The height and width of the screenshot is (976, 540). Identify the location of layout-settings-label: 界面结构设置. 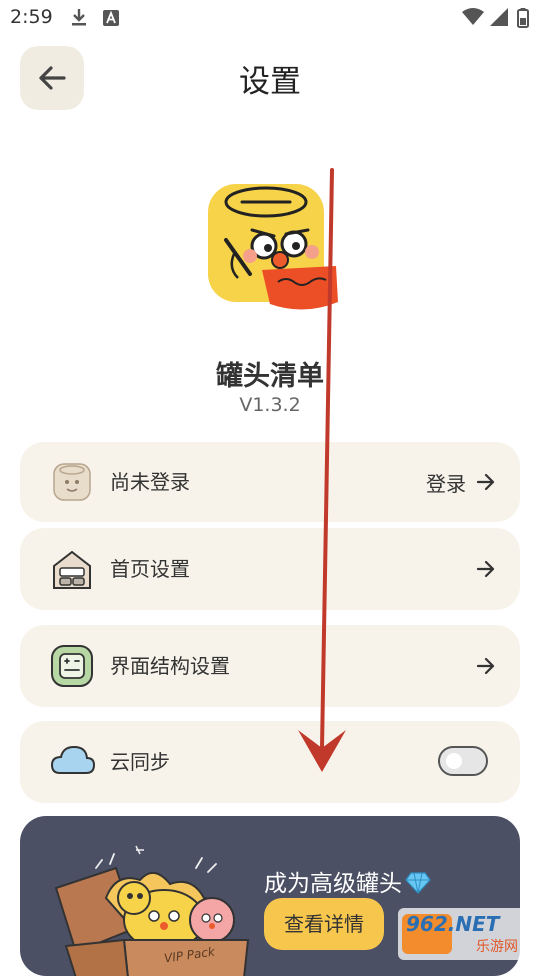
(170, 666).